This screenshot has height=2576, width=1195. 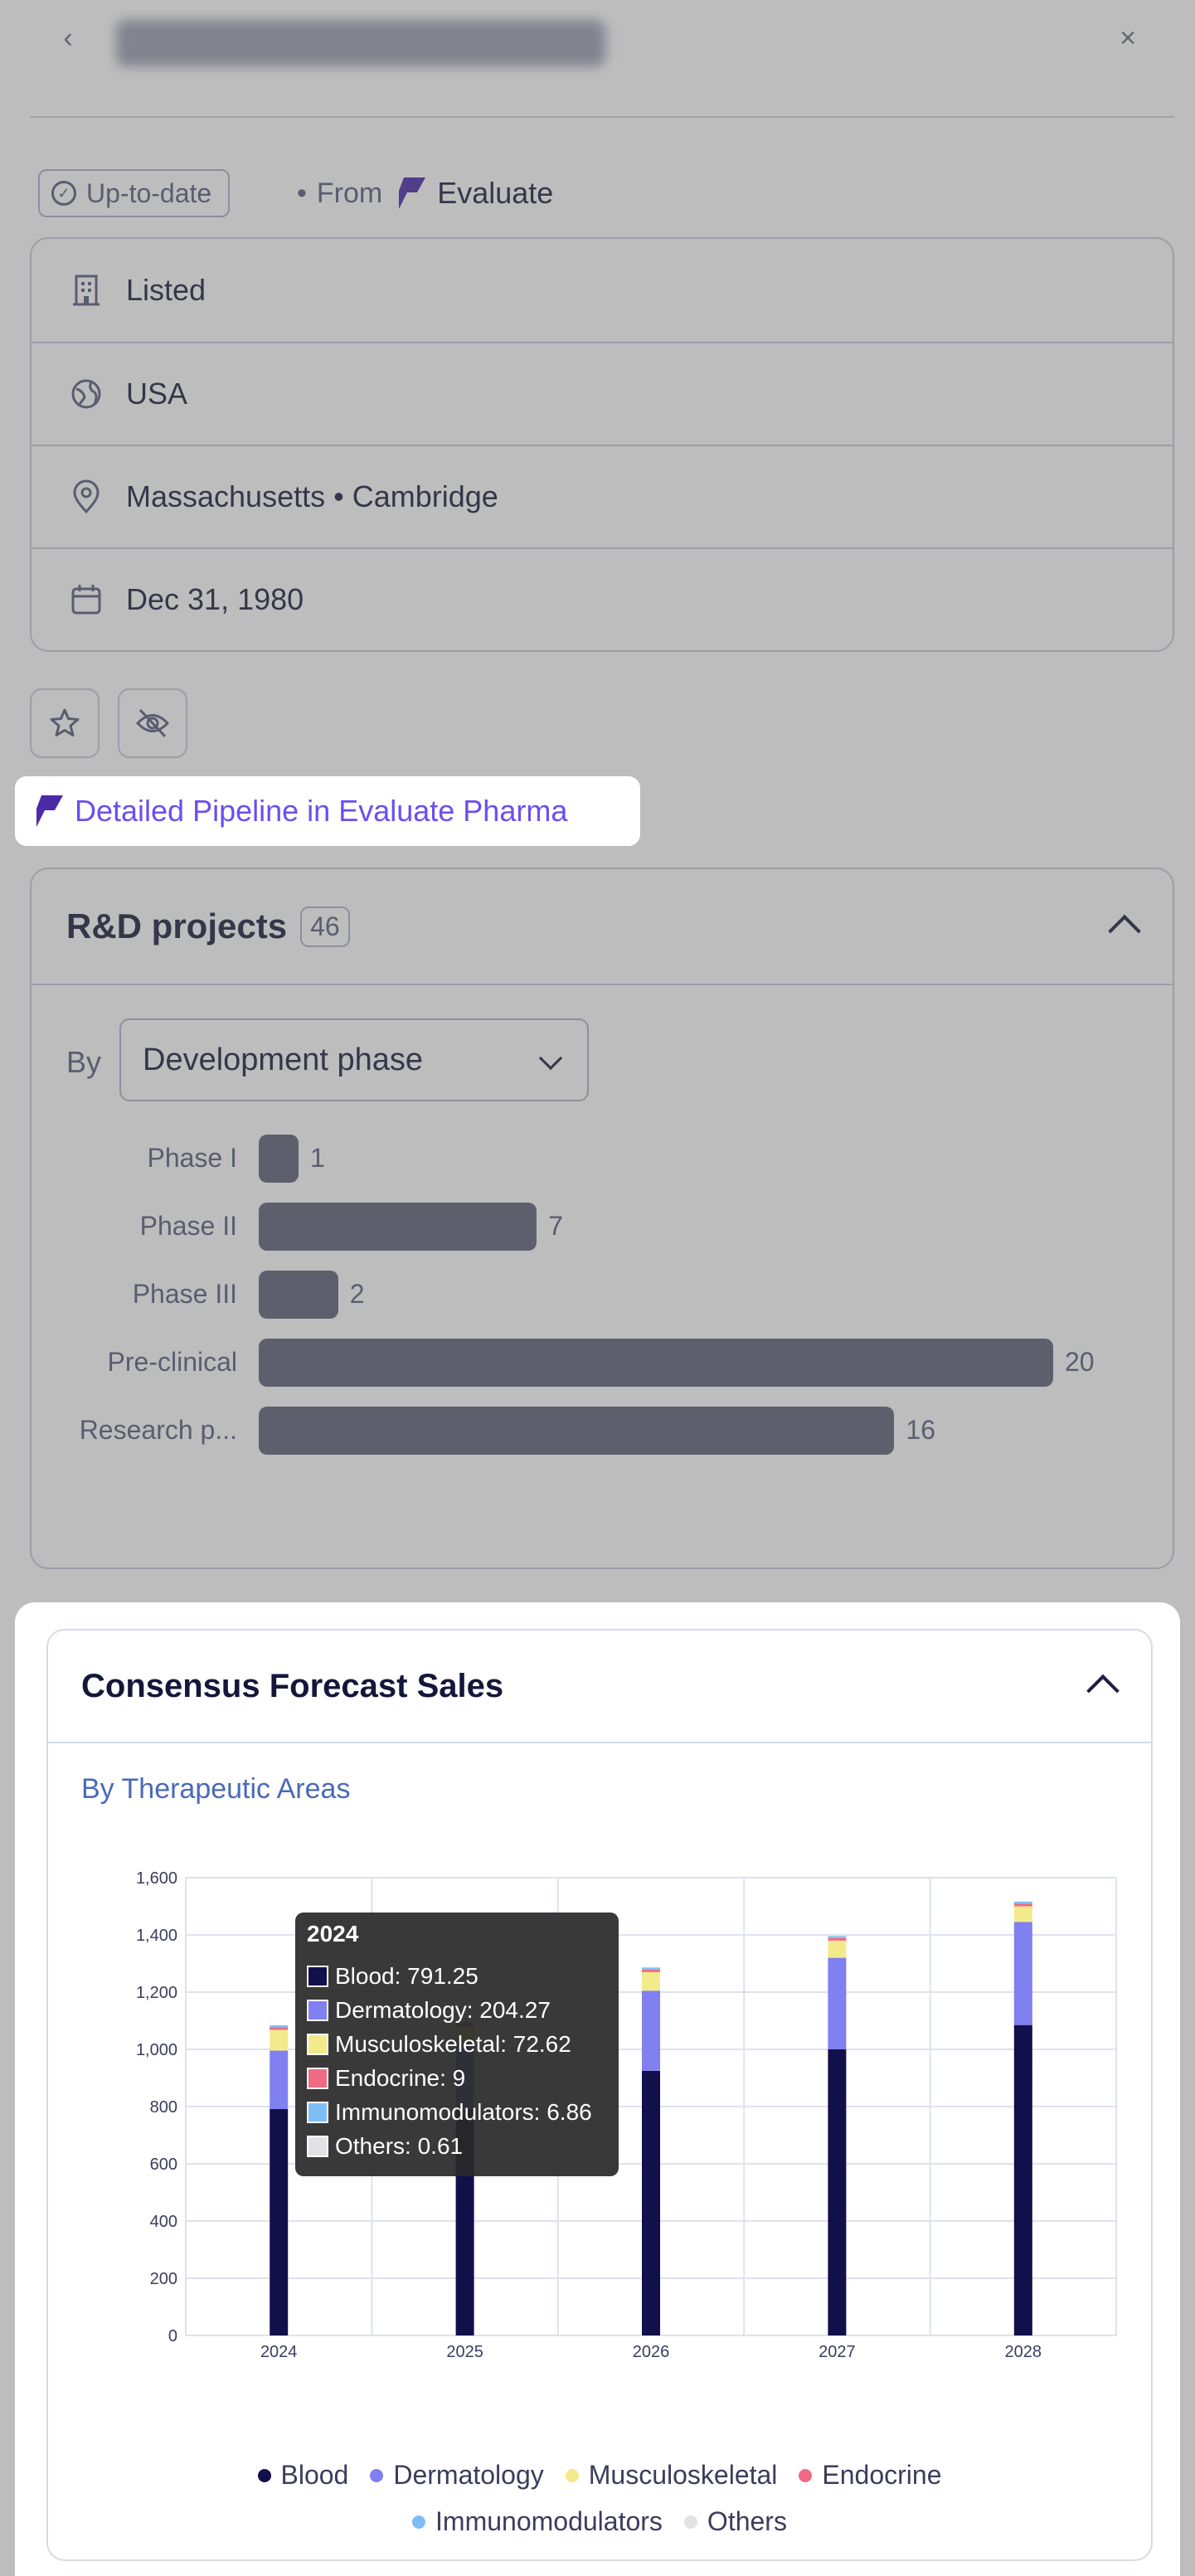 I want to click on tooltip-row: Dermatology: 204.27, so click(x=457, y=2010).